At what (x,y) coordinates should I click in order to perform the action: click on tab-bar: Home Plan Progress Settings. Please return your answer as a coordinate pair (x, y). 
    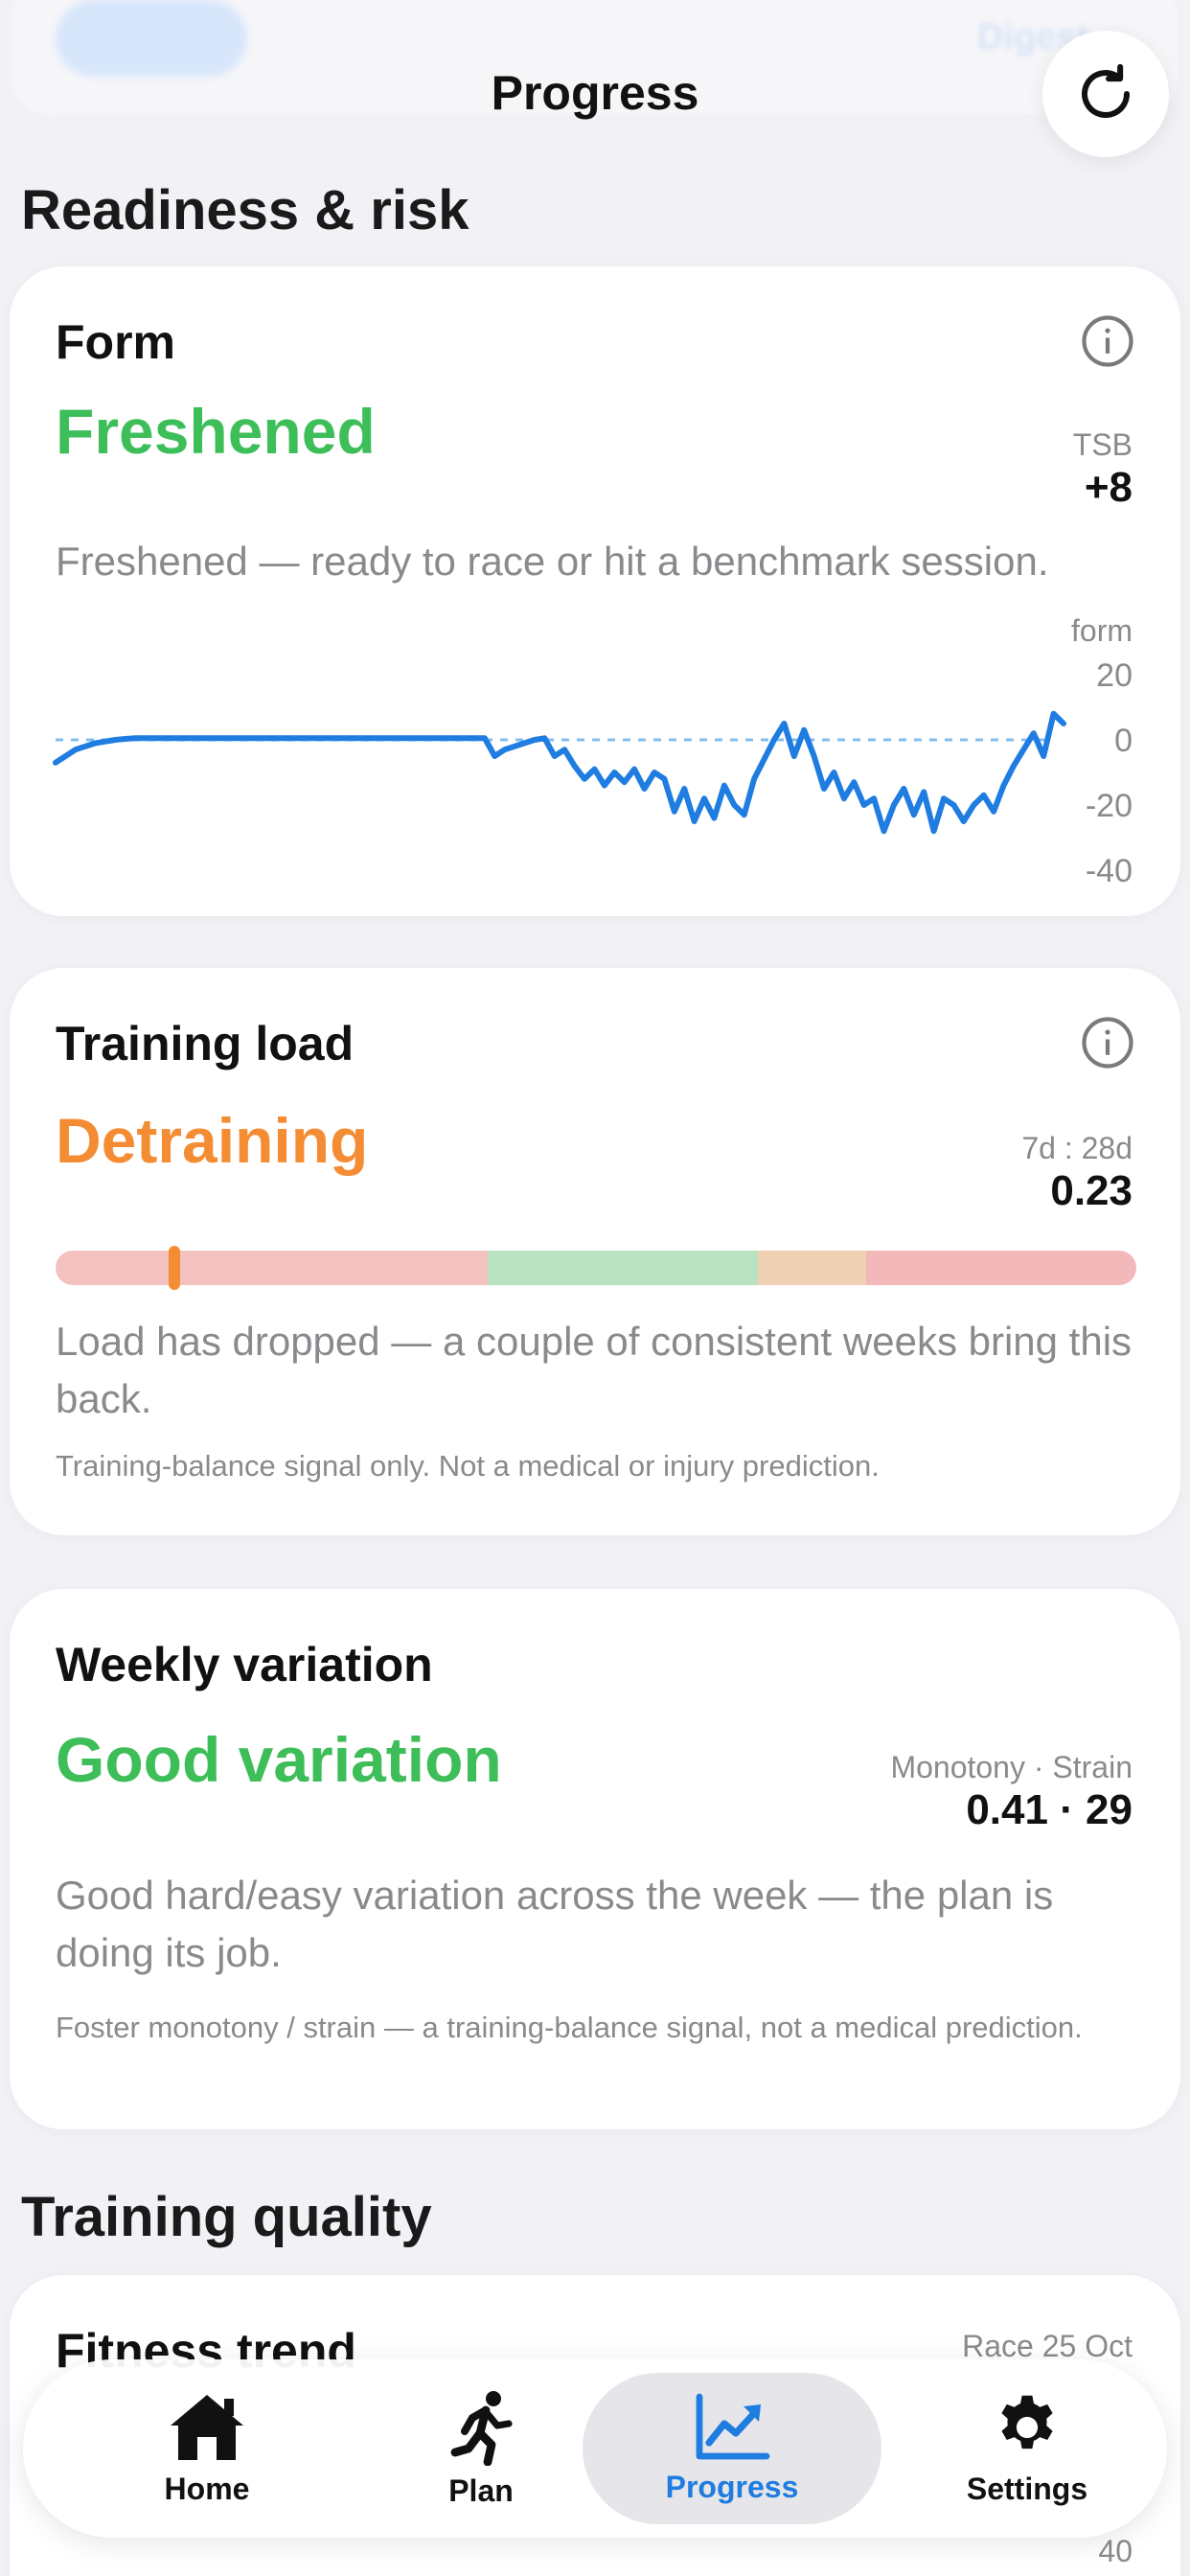
    Looking at the image, I should click on (595, 2448).